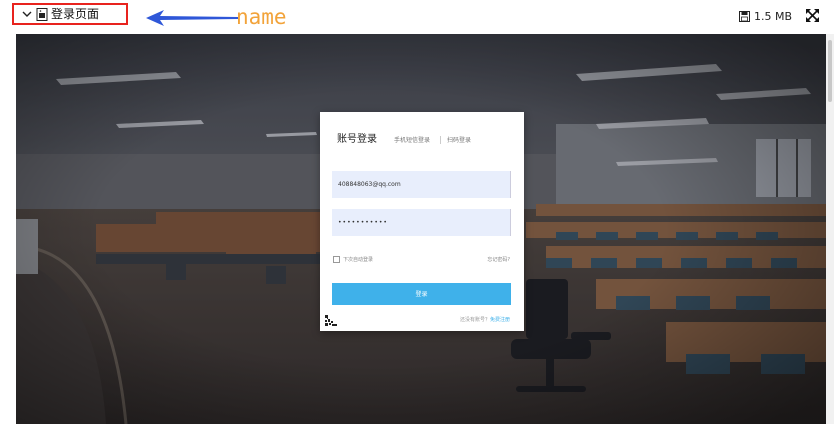 Image resolution: width=834 pixels, height=436 pixels. What do you see at coordinates (812, 15) in the screenshot?
I see `expand-icon` at bounding box center [812, 15].